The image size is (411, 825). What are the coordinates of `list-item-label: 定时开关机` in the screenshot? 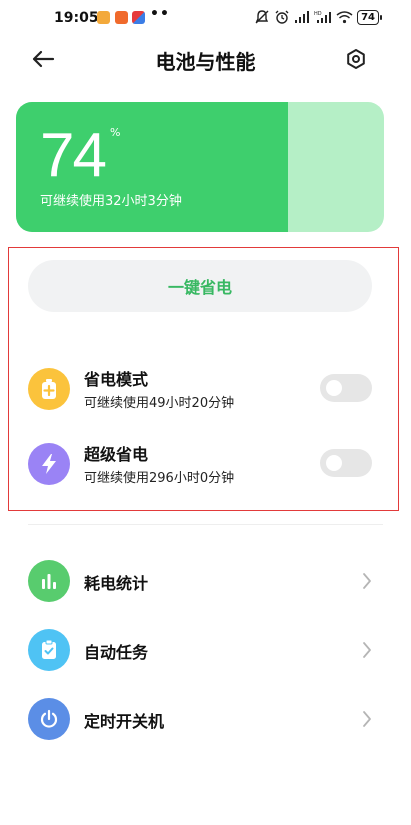 It's located at (124, 721).